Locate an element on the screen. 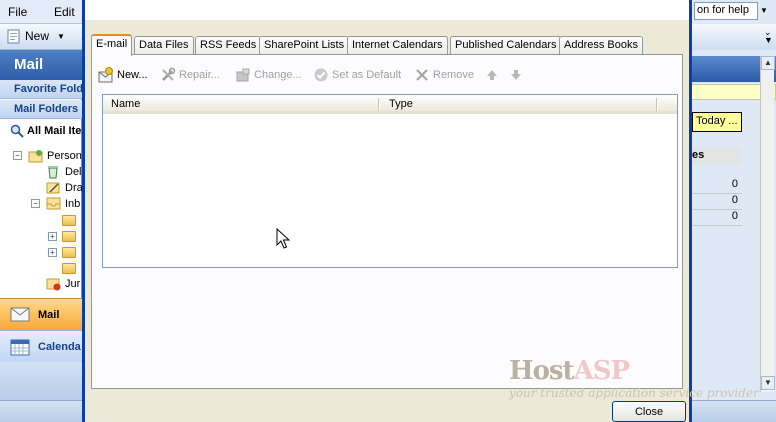  new-mail-button: New ▼ is located at coordinates (35, 36).